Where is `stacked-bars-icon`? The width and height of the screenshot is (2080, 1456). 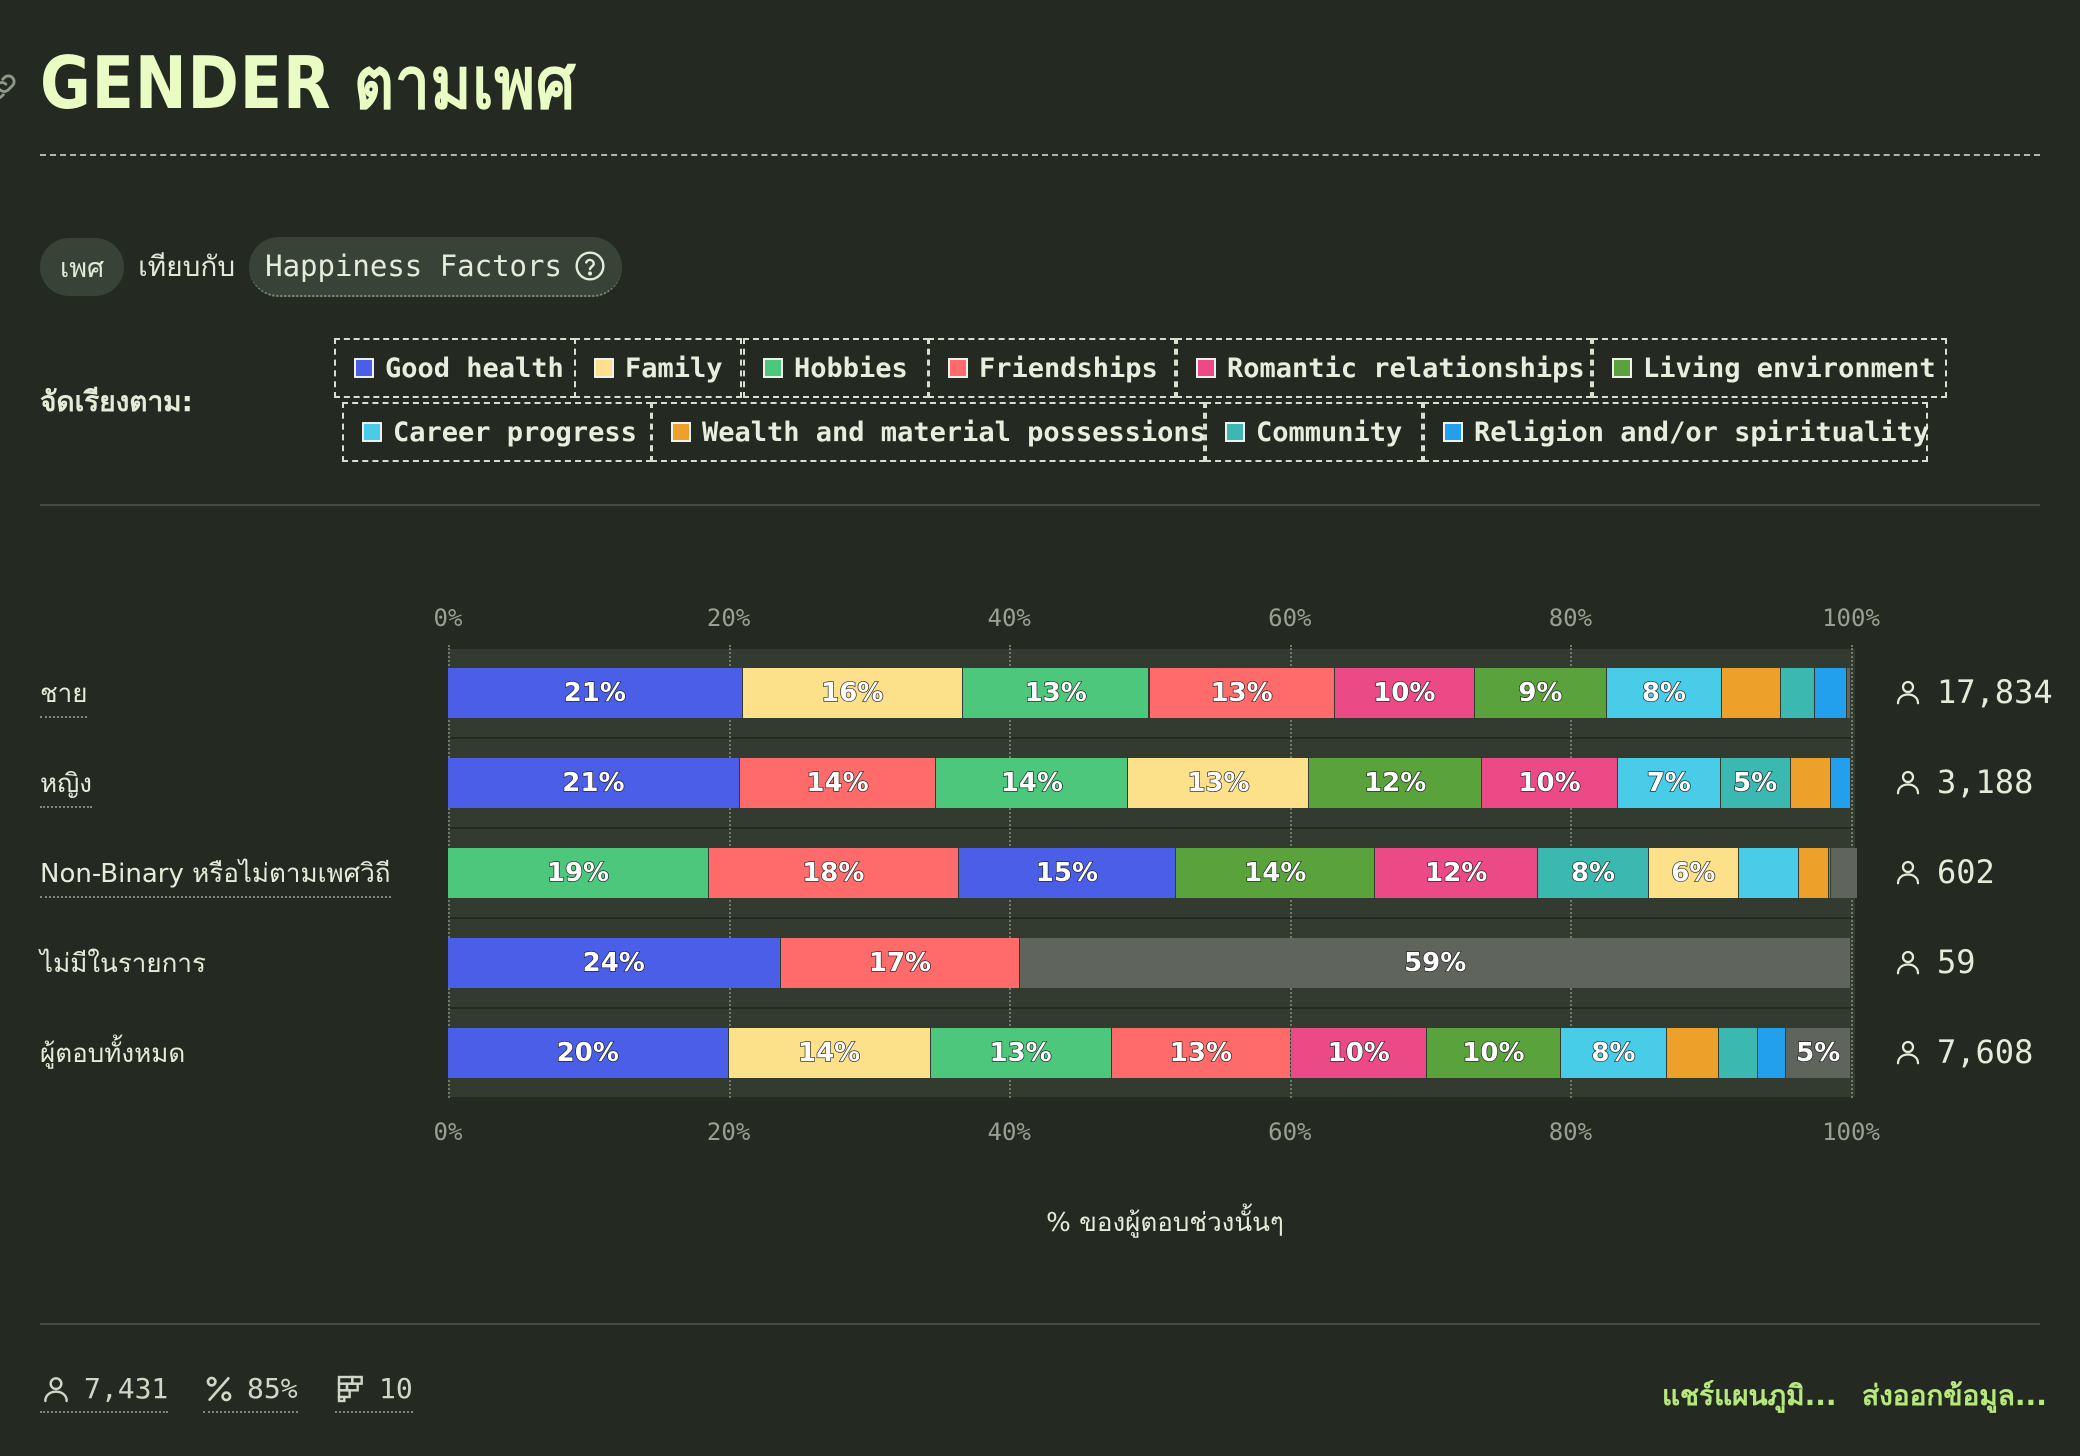
stacked-bars-icon is located at coordinates (350, 1388).